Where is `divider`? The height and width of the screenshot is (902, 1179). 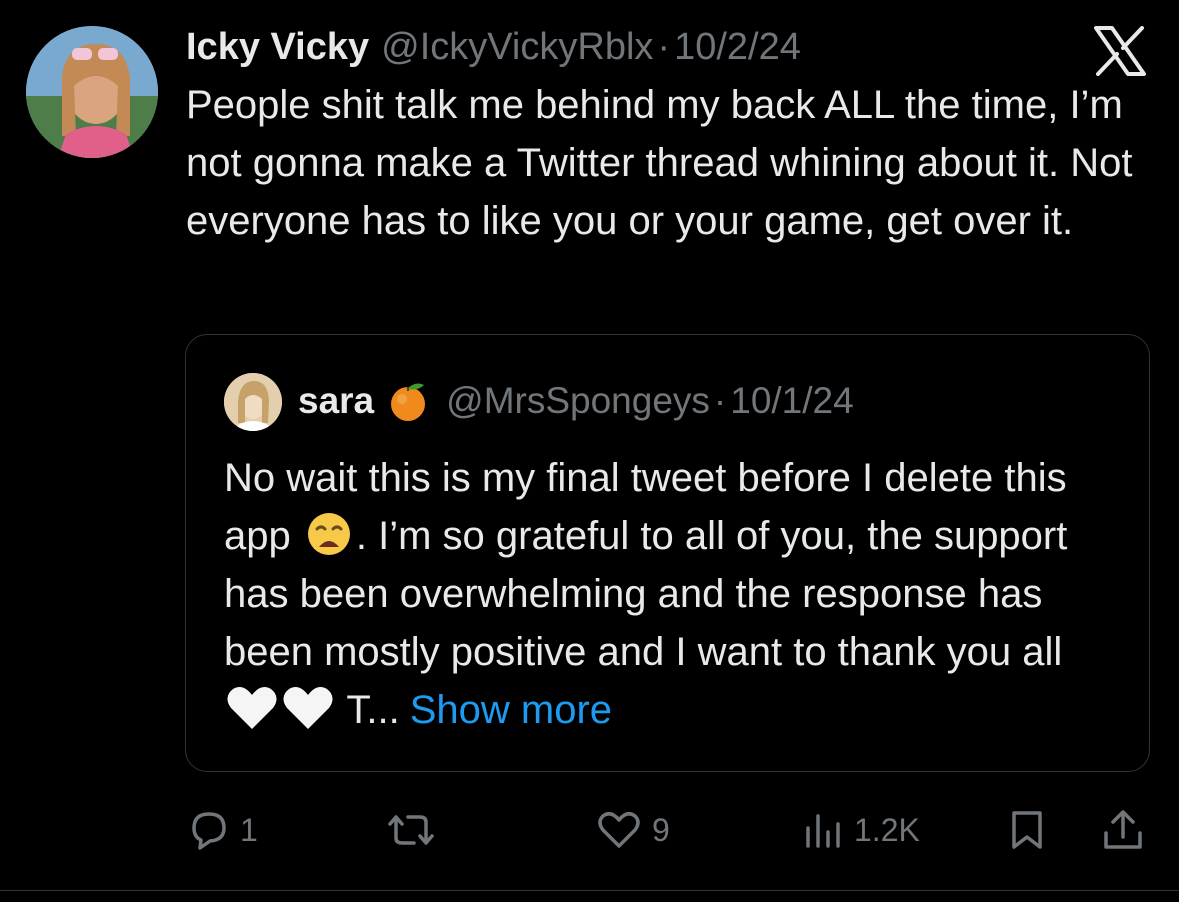
divider is located at coordinates (589, 890).